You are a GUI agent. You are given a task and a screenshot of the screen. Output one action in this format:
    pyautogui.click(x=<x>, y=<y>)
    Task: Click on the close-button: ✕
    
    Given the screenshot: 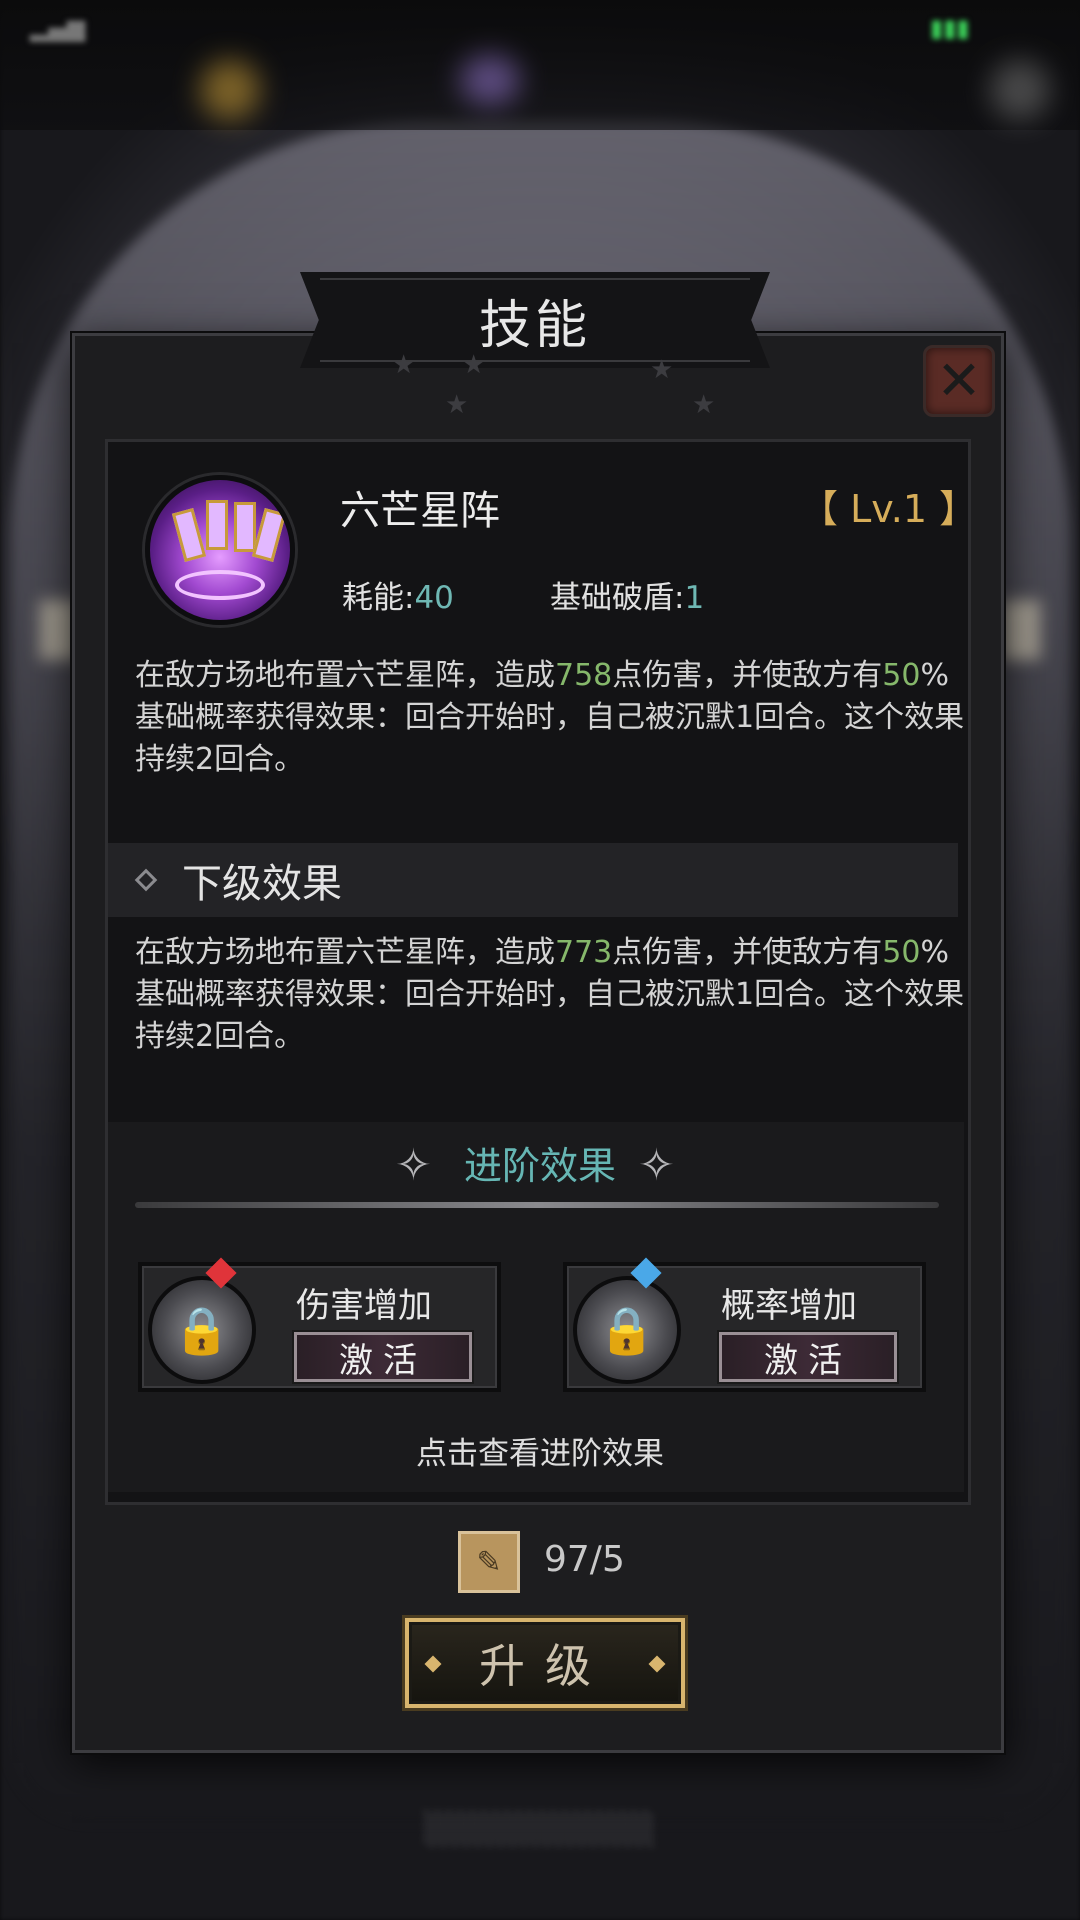 What is the action you would take?
    pyautogui.click(x=959, y=381)
    